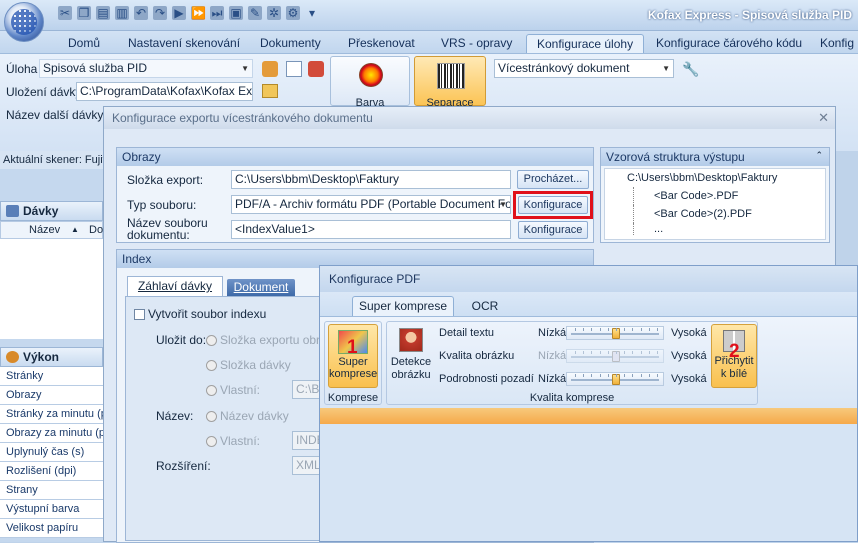  I want to click on pdf-content-area, so click(588, 482).